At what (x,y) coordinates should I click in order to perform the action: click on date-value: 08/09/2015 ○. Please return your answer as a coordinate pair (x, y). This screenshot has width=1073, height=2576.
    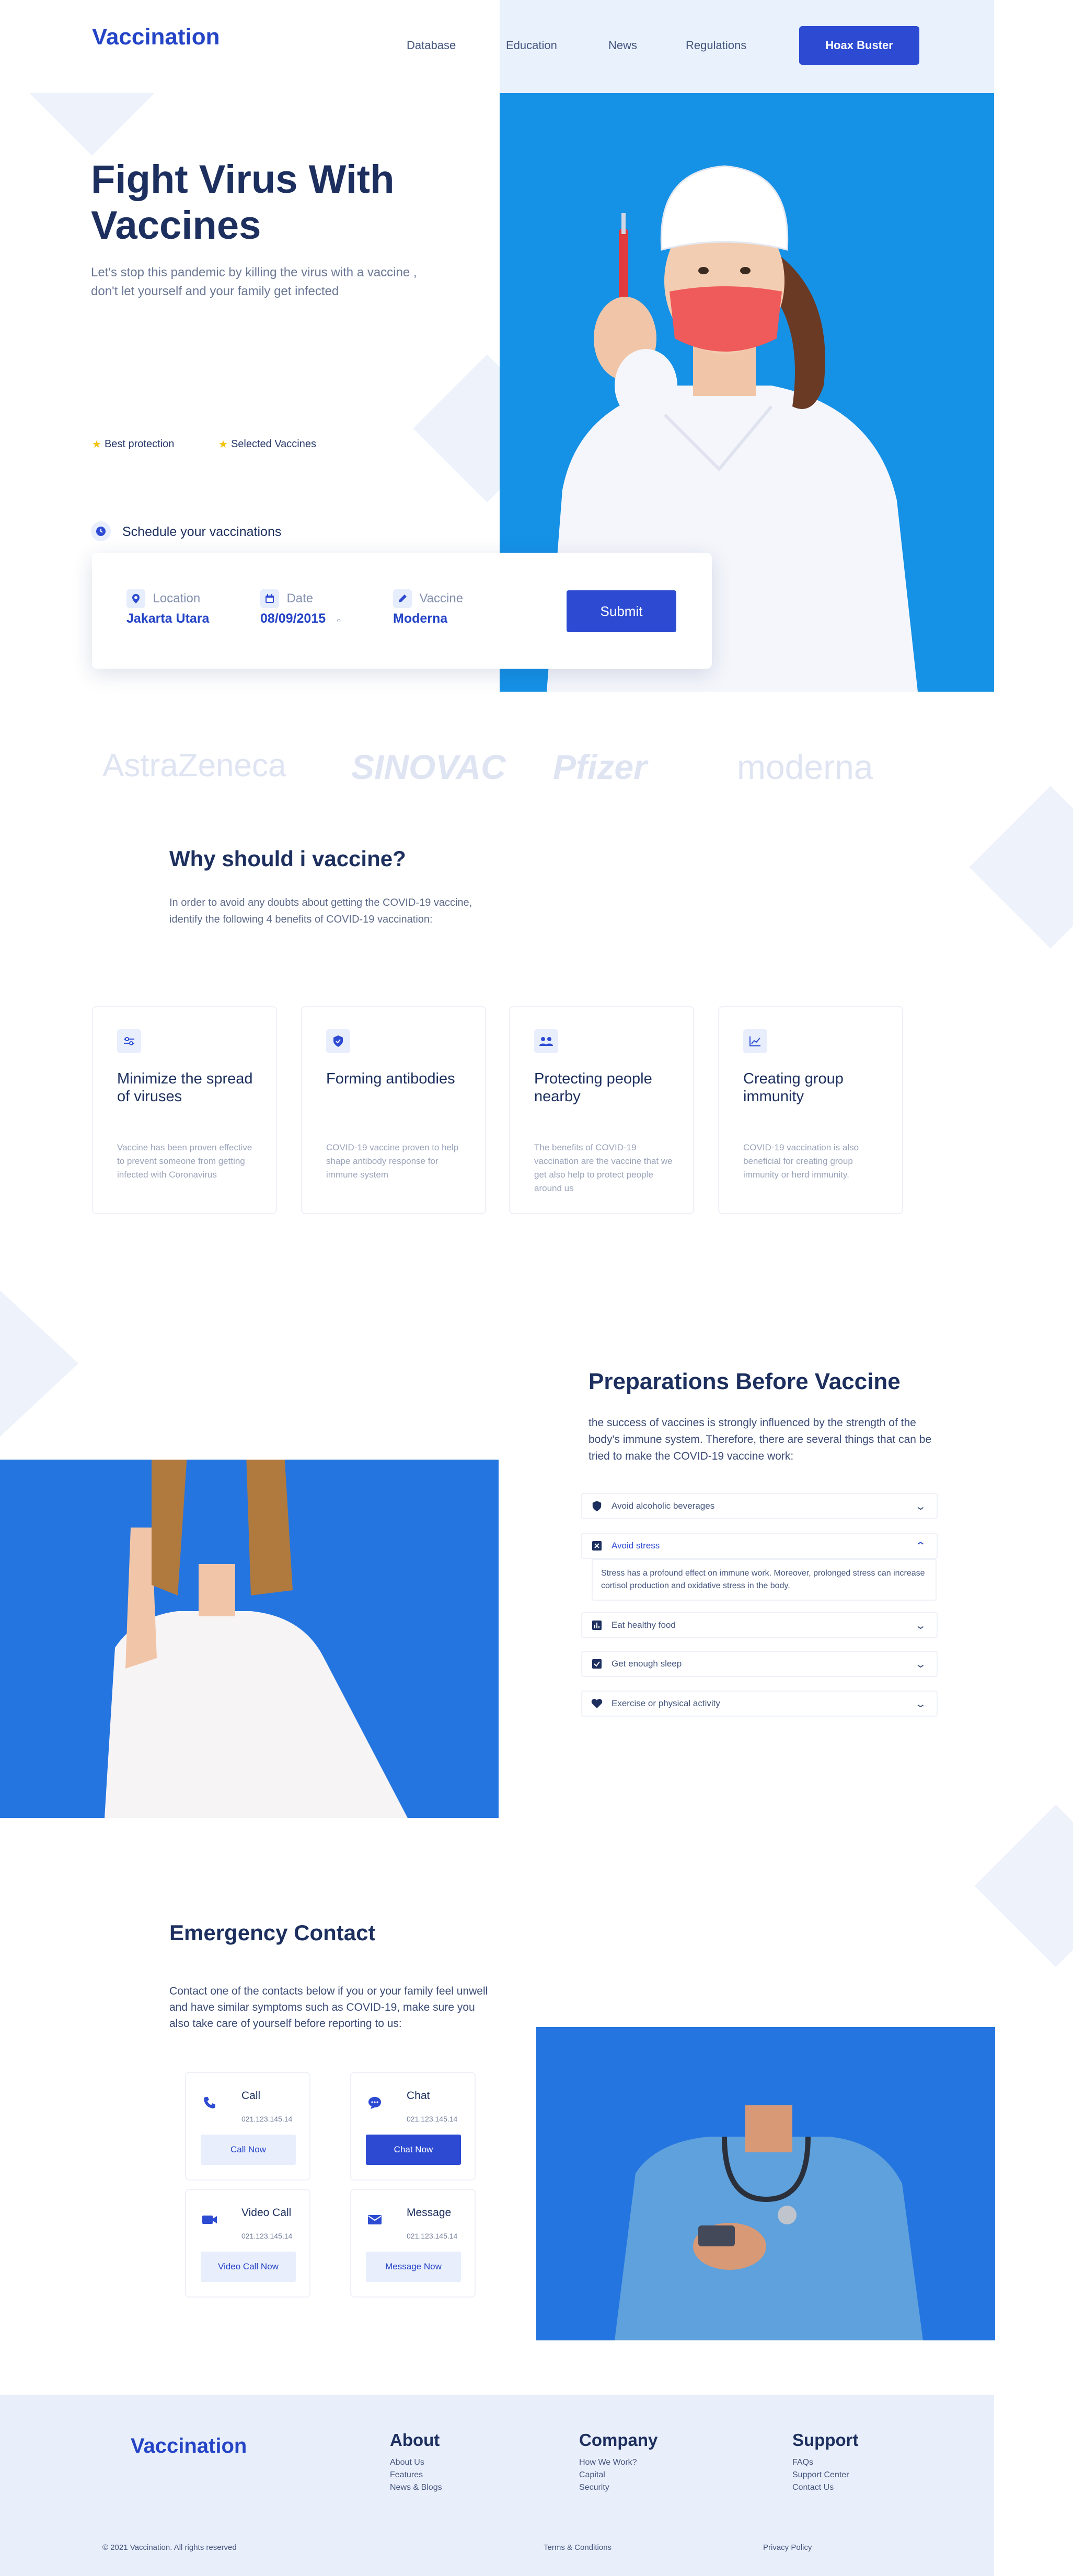
    Looking at the image, I should click on (300, 618).